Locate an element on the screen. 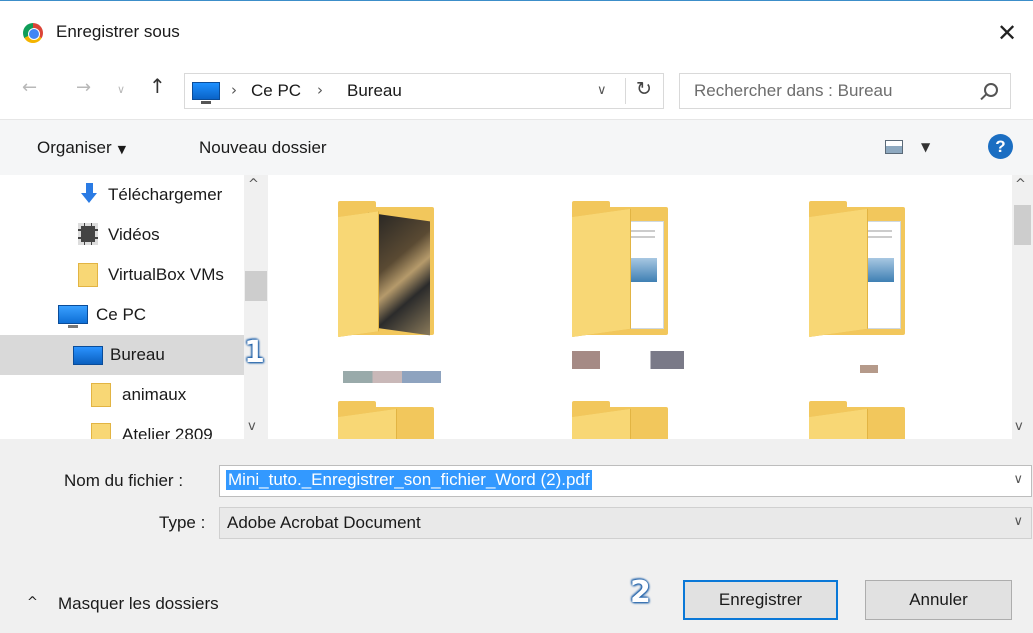 The width and height of the screenshot is (1033, 633). address-row: ← → ∨ ↑ › Ce PC › Bureau ∨ ↻ is located at coordinates (516, 91).